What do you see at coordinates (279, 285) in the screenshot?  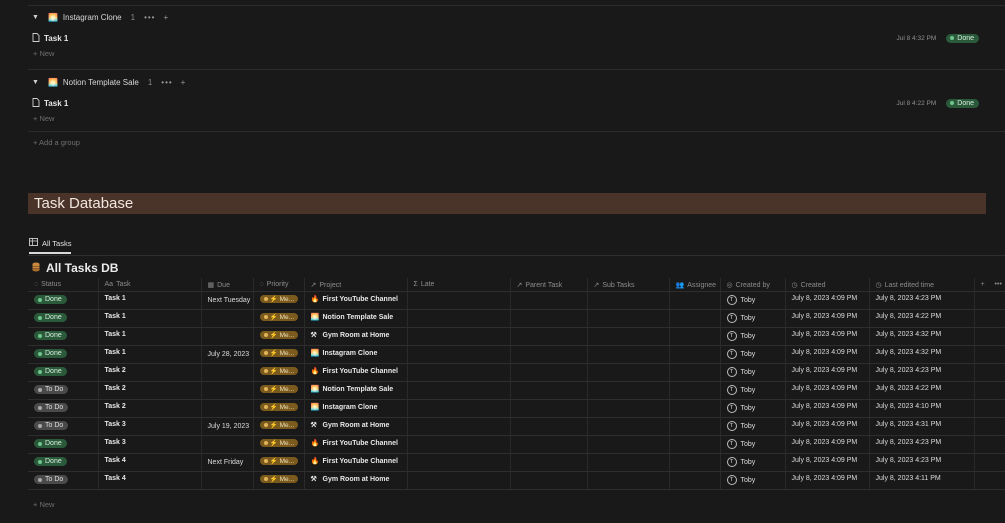 I see `column-header-priority: ◌ Priority` at bounding box center [279, 285].